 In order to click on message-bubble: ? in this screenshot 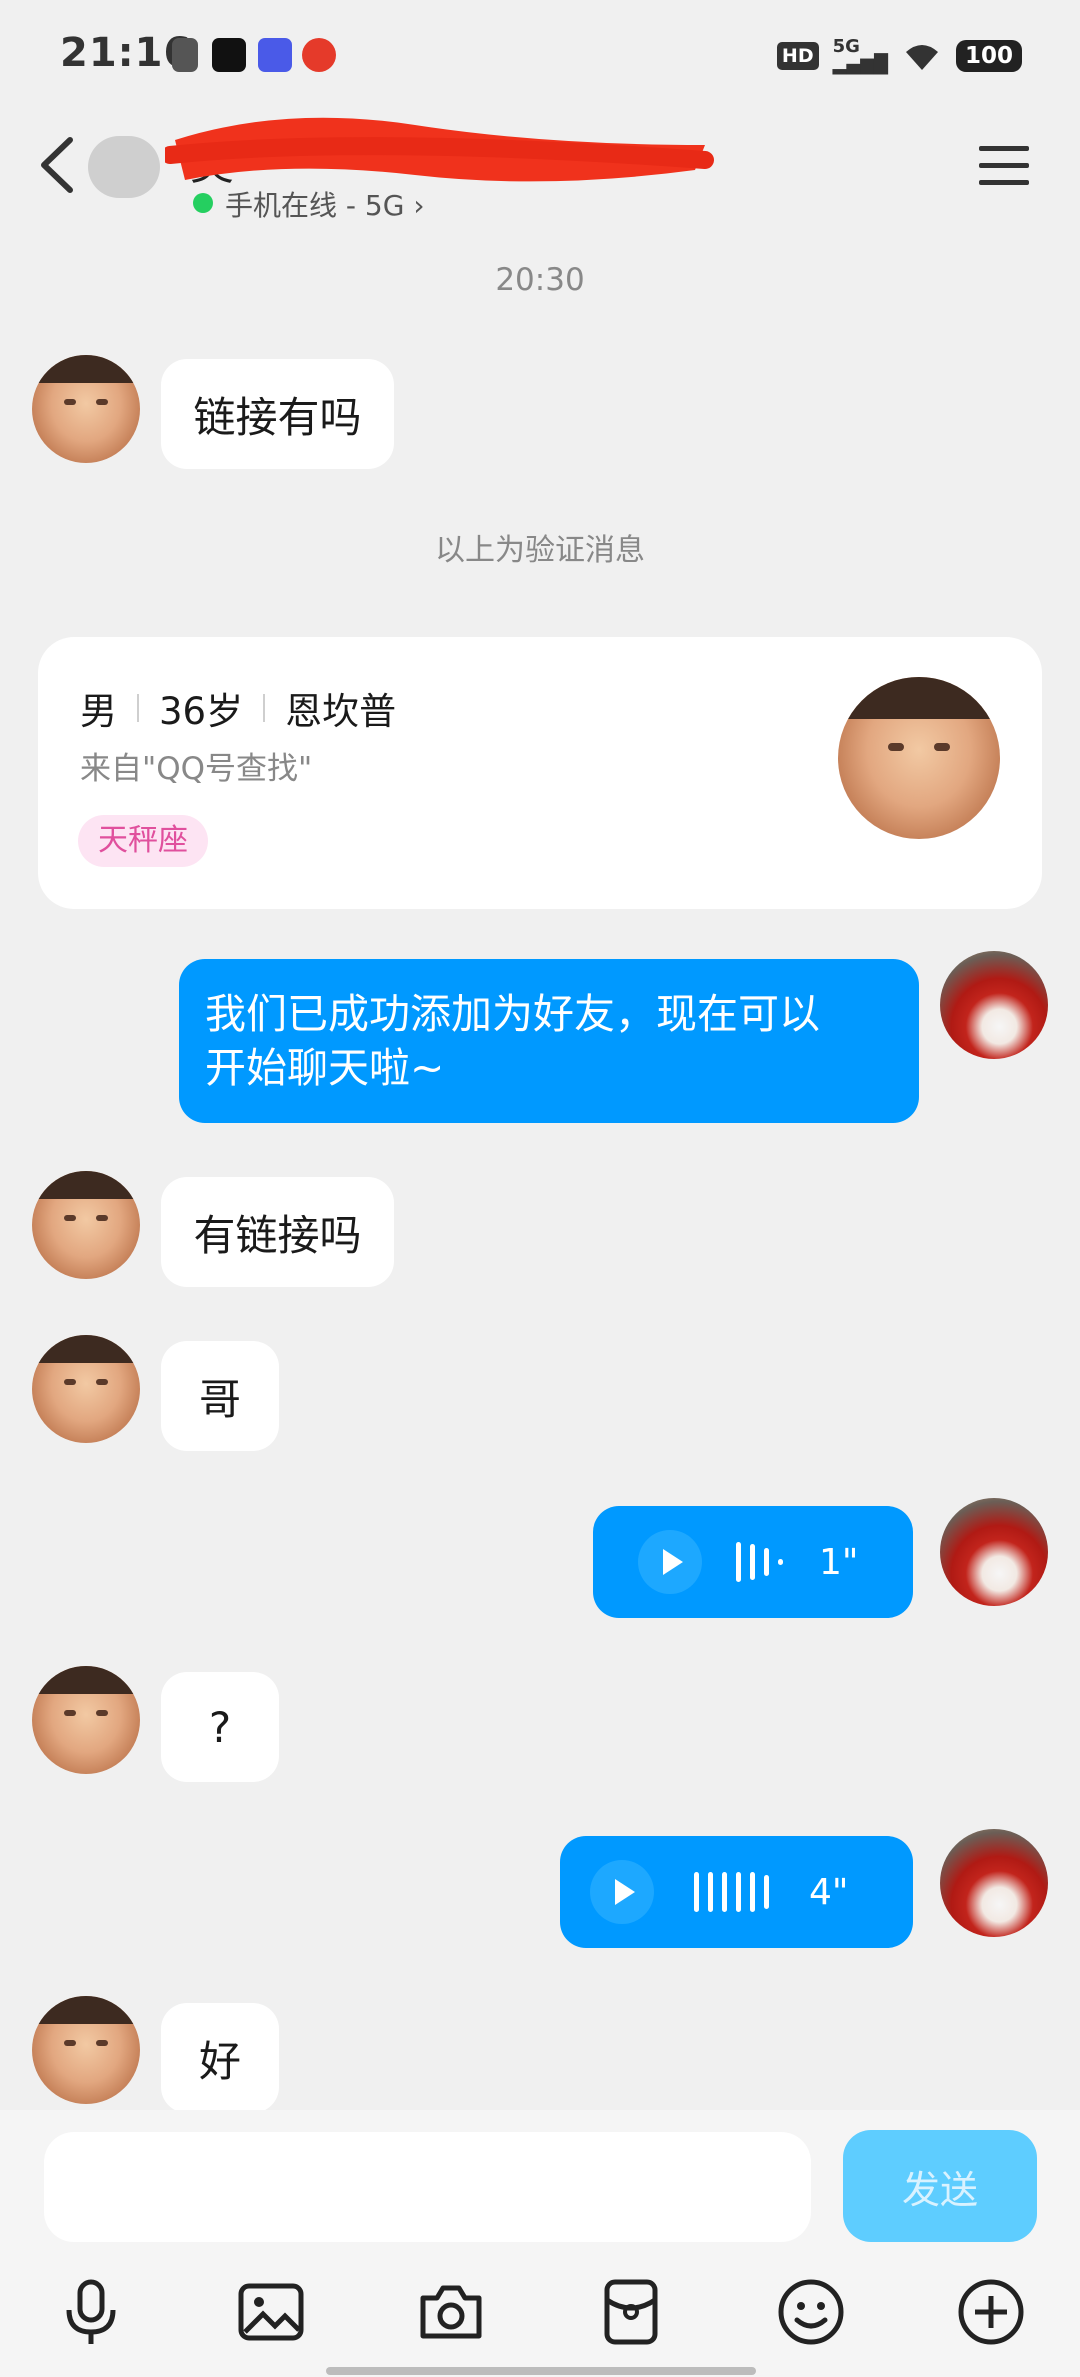, I will do `click(220, 1727)`.